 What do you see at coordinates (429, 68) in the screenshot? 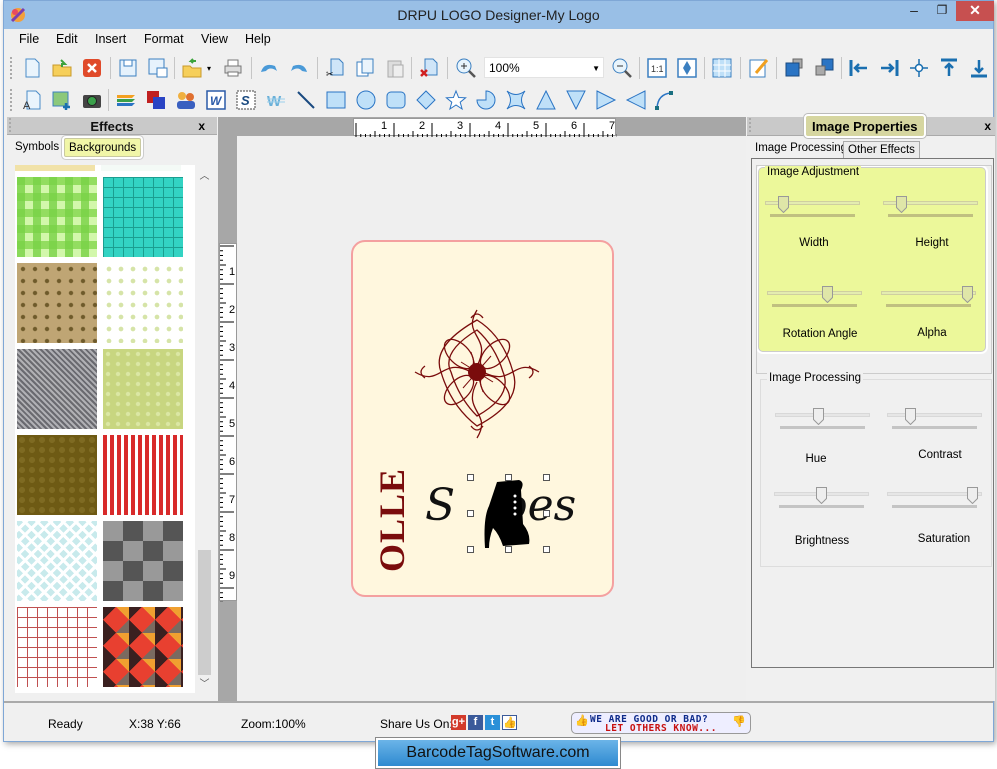
I see `delete-icon` at bounding box center [429, 68].